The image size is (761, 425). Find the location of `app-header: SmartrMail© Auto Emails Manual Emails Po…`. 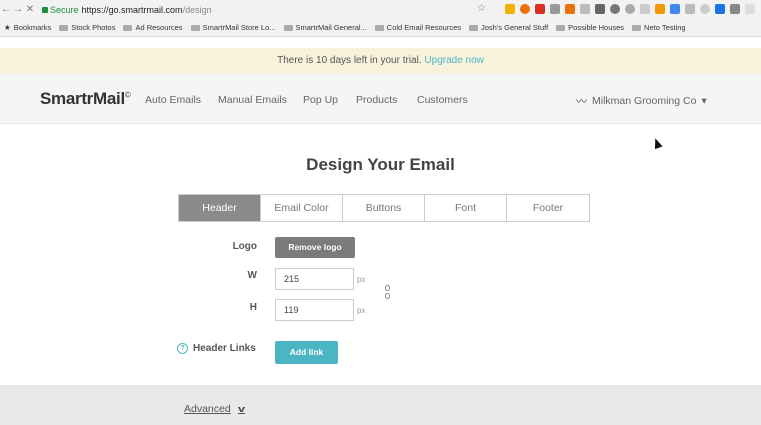

app-header: SmartrMail© Auto Emails Manual Emails Po… is located at coordinates (380, 99).